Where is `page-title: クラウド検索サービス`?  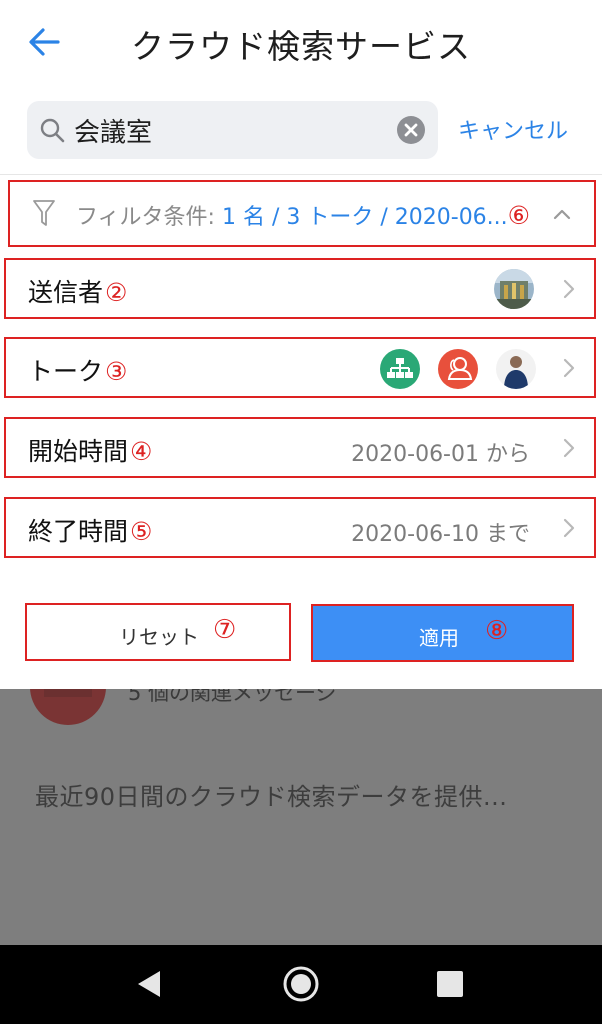 page-title: クラウド検索サービス is located at coordinates (301, 46).